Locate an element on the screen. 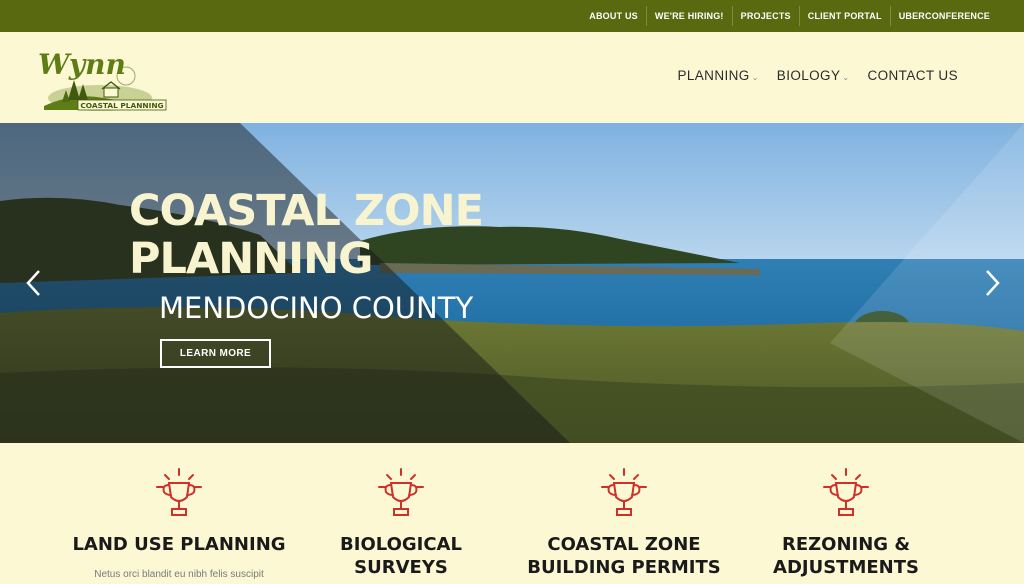 The width and height of the screenshot is (1024, 584). nav-item-biology: BIOLOGY ⌄ is located at coordinates (813, 75).